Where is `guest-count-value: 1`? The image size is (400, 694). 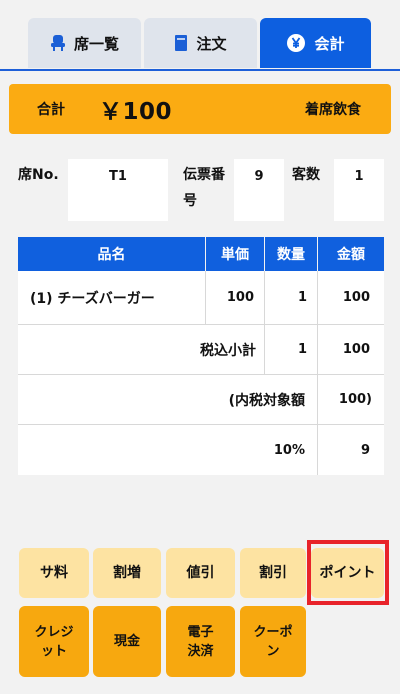
guest-count-value: 1 is located at coordinates (359, 190).